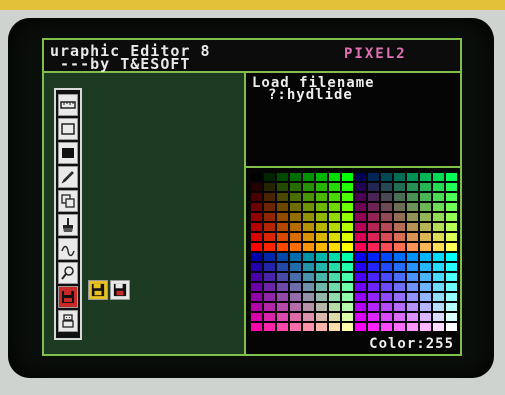 The image size is (505, 395). Describe the element at coordinates (68, 201) in the screenshot. I see `copy-tool` at that location.